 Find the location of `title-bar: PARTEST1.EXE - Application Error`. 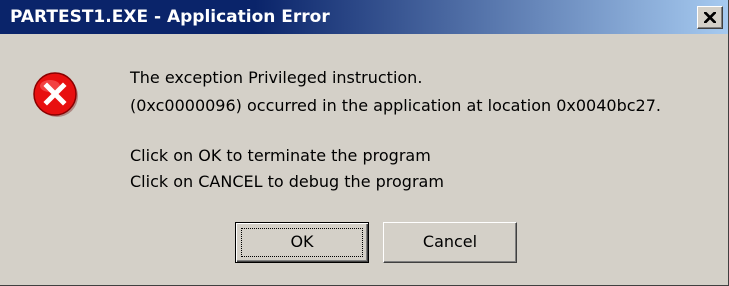

title-bar: PARTEST1.EXE - Application Error is located at coordinates (364, 17).